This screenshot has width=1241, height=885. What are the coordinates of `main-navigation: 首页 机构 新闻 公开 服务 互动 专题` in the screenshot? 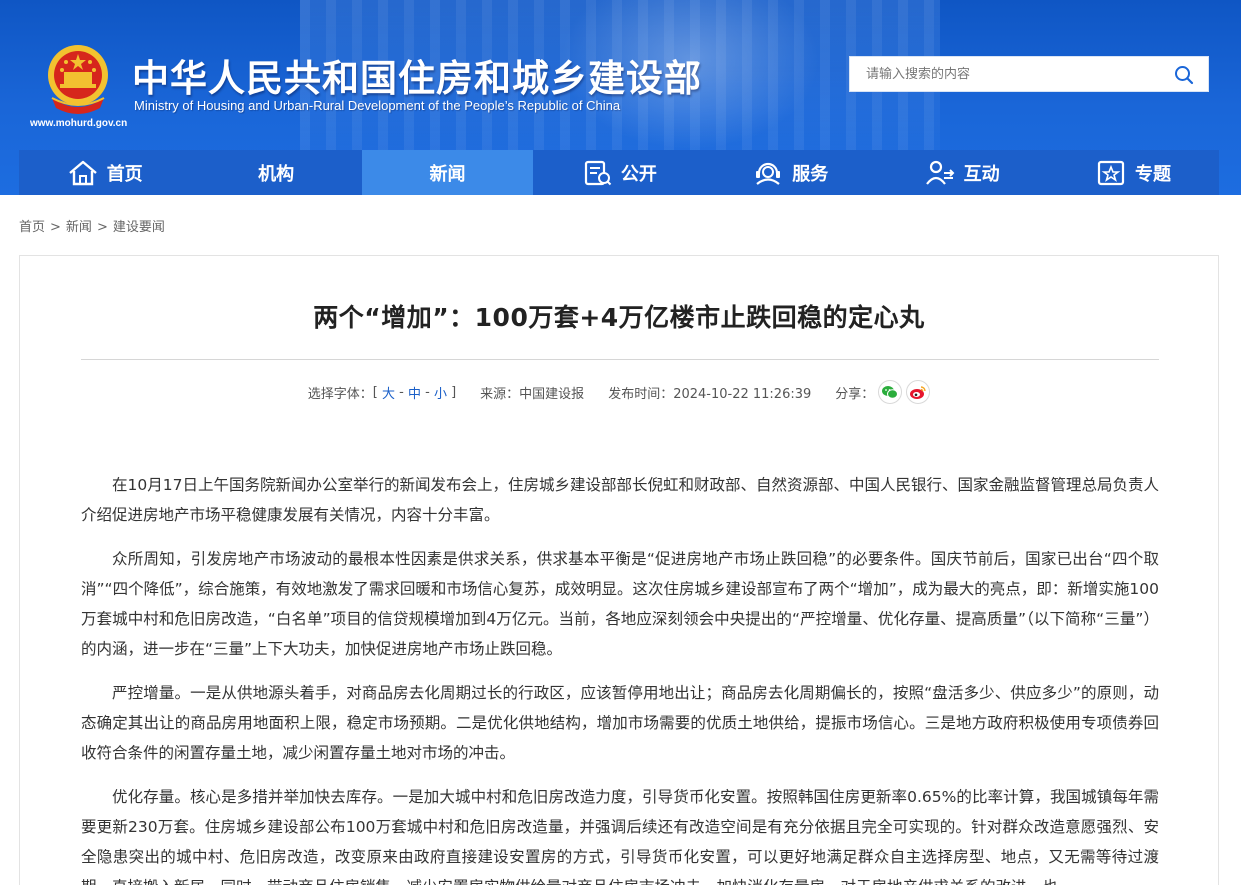 It's located at (619, 172).